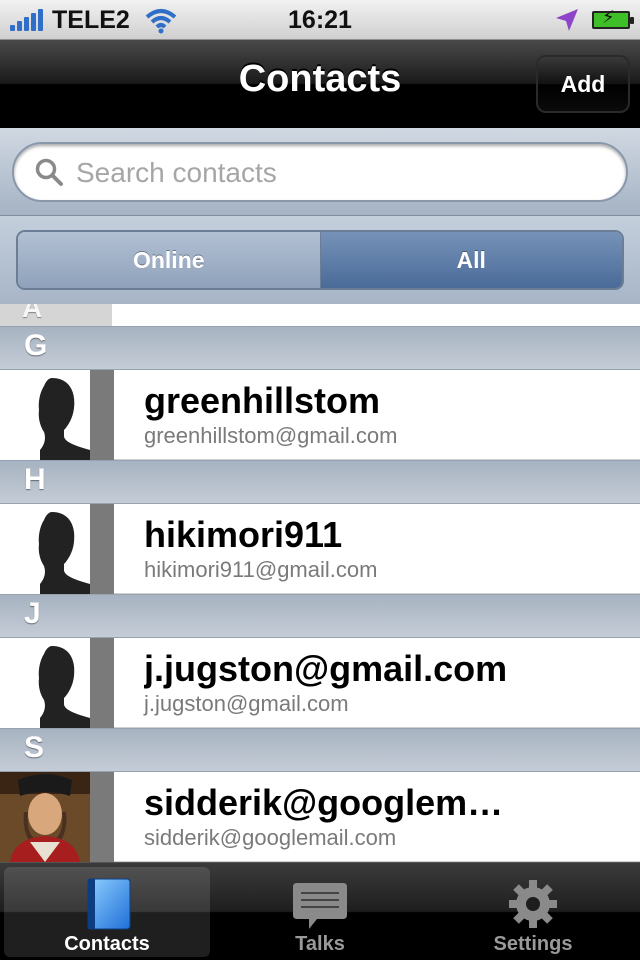 This screenshot has width=640, height=960. I want to click on filter-bar: Online All, so click(320, 260).